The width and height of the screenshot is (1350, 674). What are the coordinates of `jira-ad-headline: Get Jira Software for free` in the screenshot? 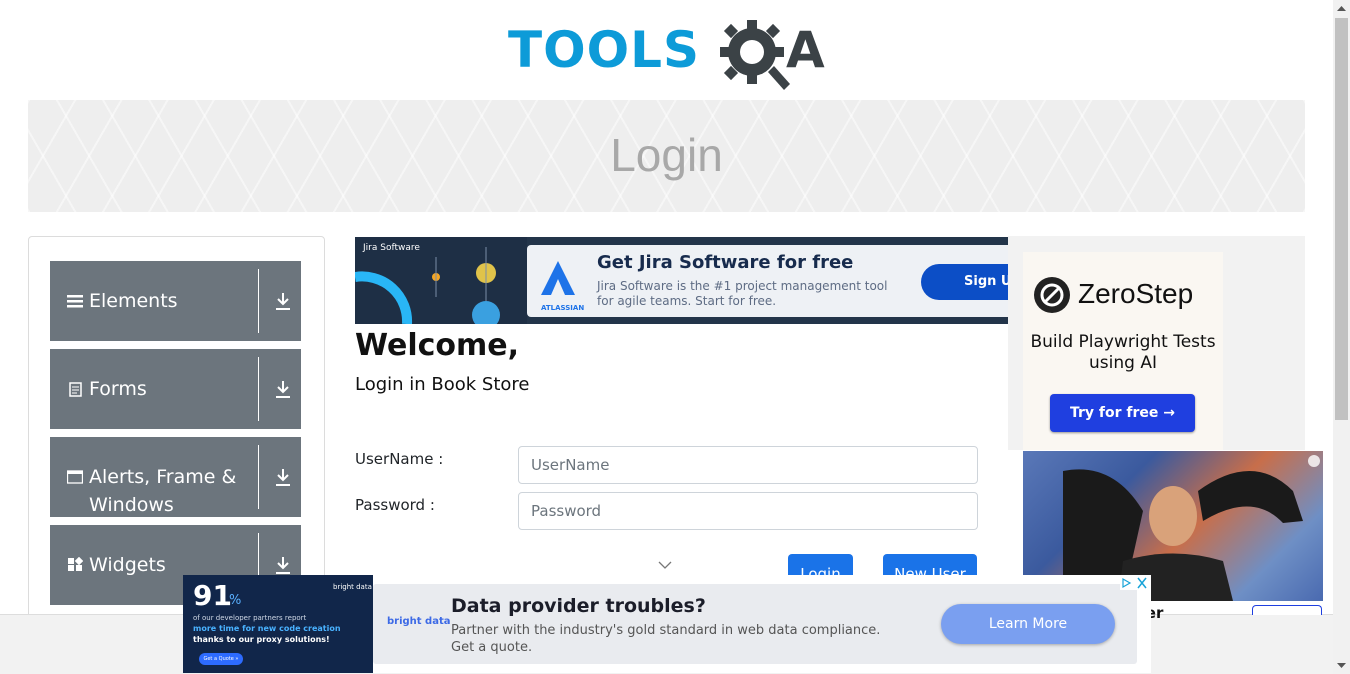 It's located at (725, 262).